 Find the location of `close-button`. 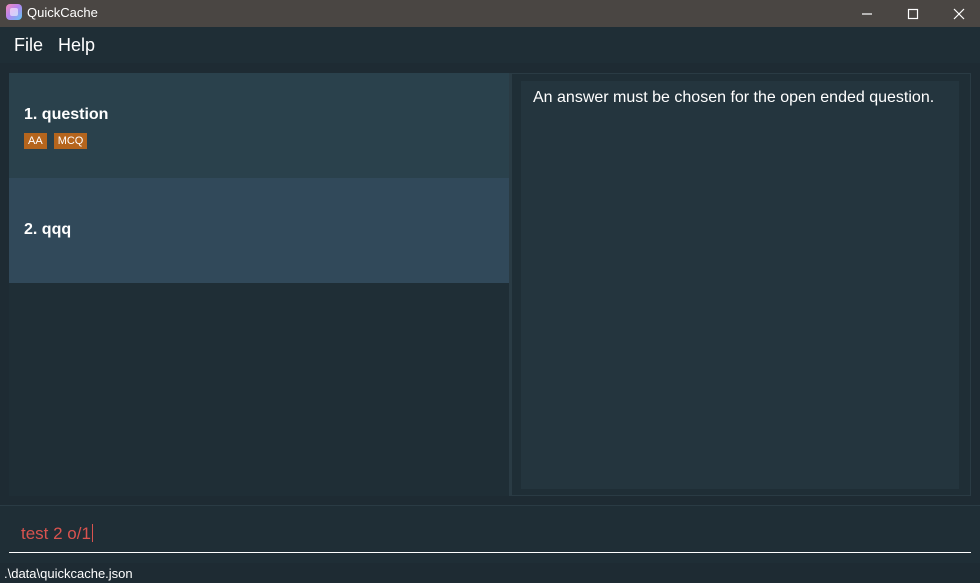

close-button is located at coordinates (958, 13).